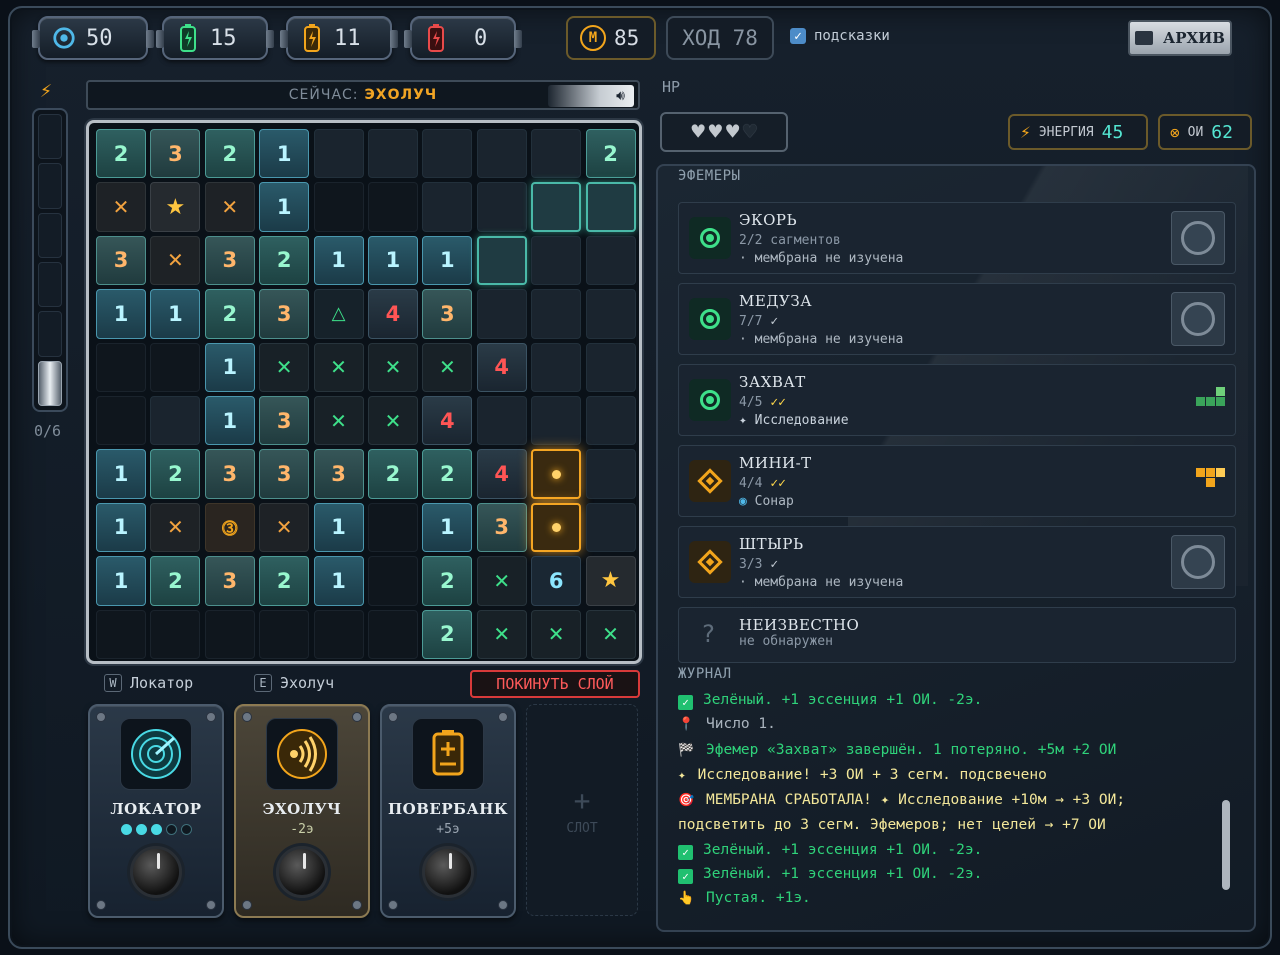 The image size is (1280, 955). I want to click on volume-slider: 🔊︎, so click(591, 96).